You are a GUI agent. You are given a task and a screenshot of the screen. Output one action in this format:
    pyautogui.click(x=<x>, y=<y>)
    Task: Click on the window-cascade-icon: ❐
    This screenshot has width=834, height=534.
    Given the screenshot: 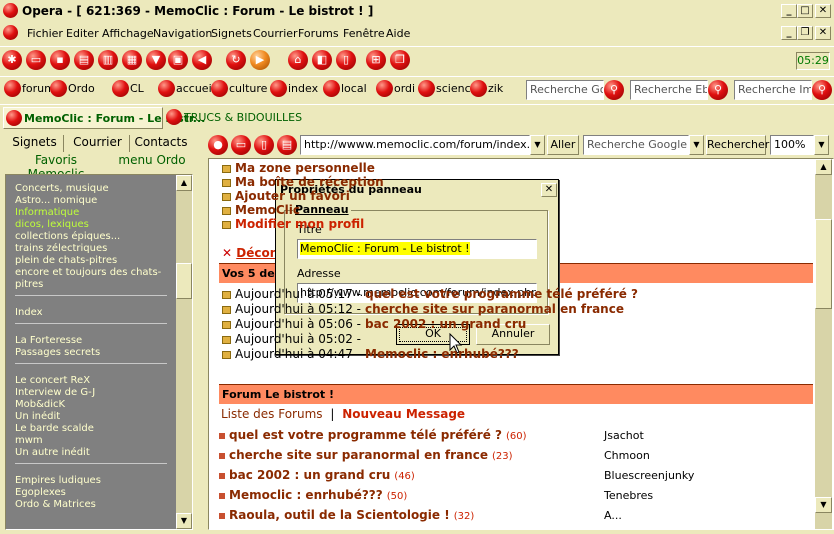 What is the action you would take?
    pyautogui.click(x=400, y=60)
    